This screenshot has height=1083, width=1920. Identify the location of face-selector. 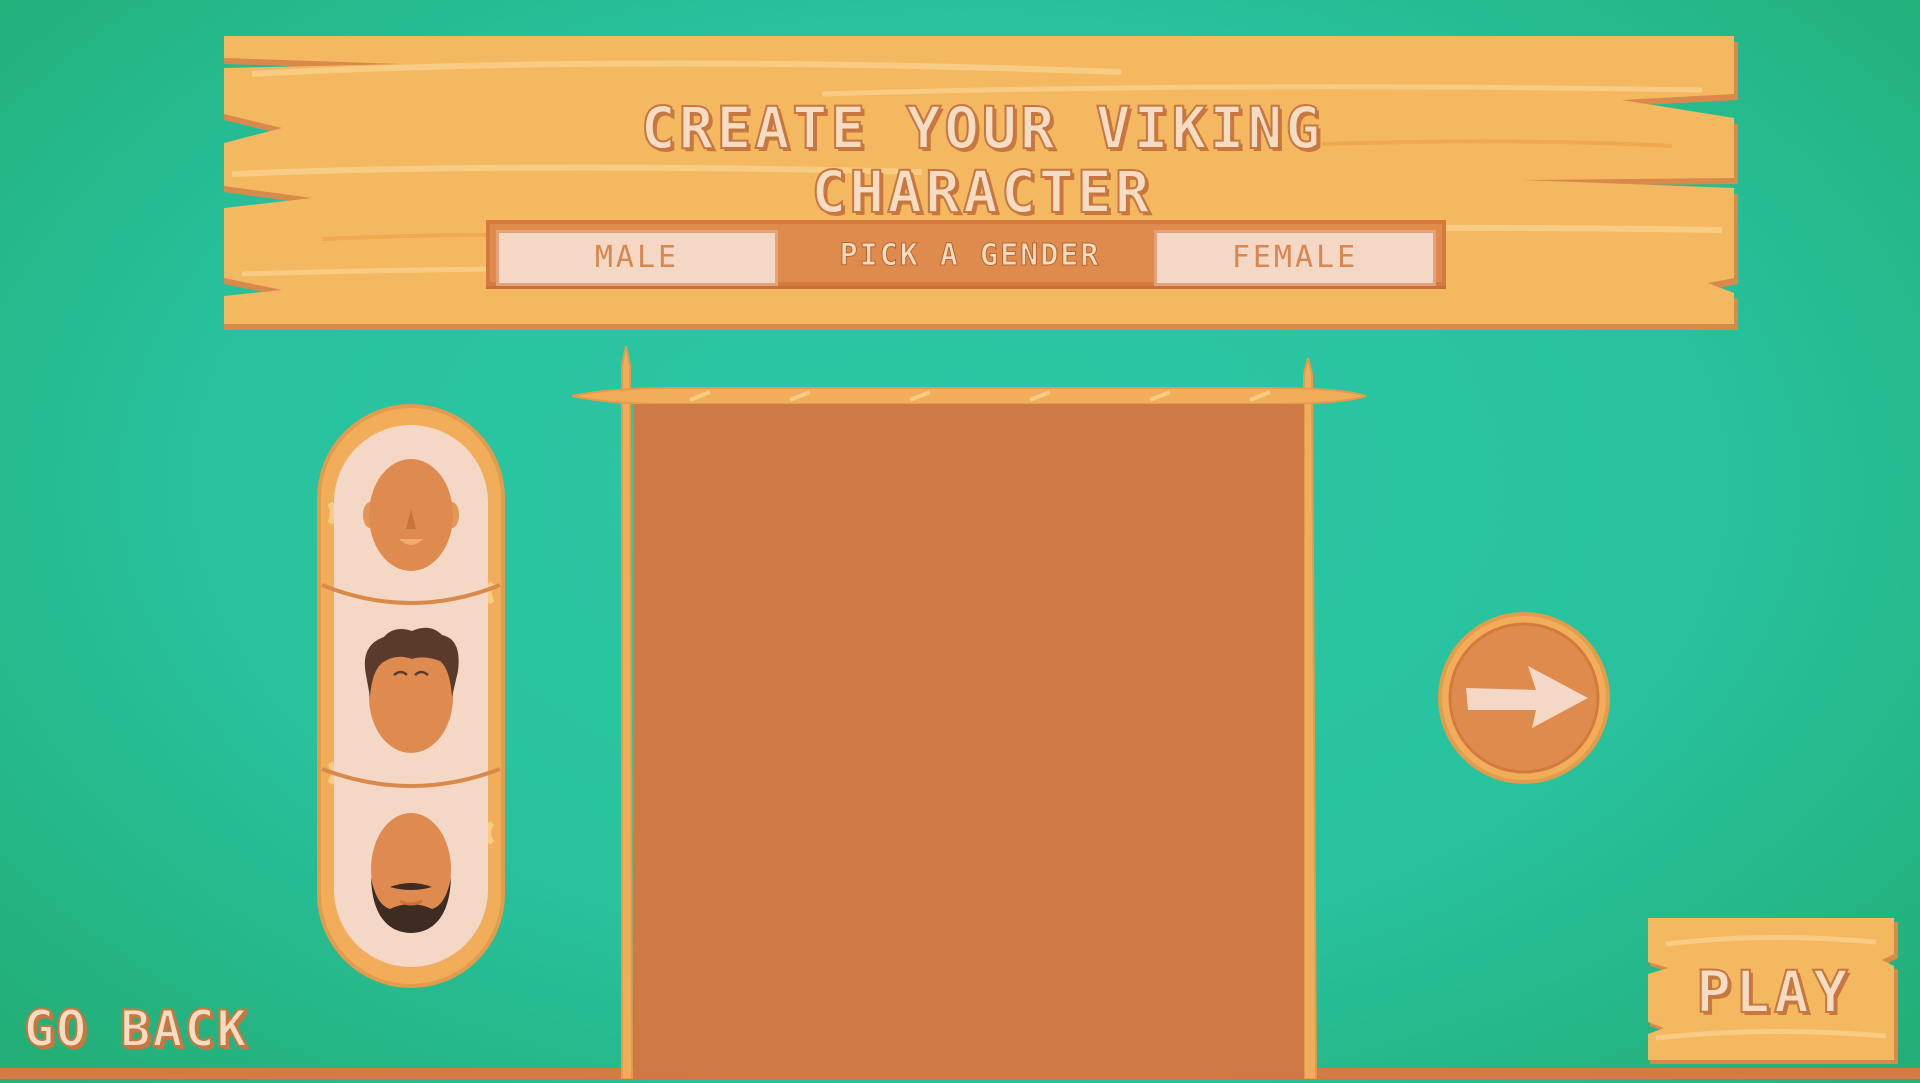
(411, 696).